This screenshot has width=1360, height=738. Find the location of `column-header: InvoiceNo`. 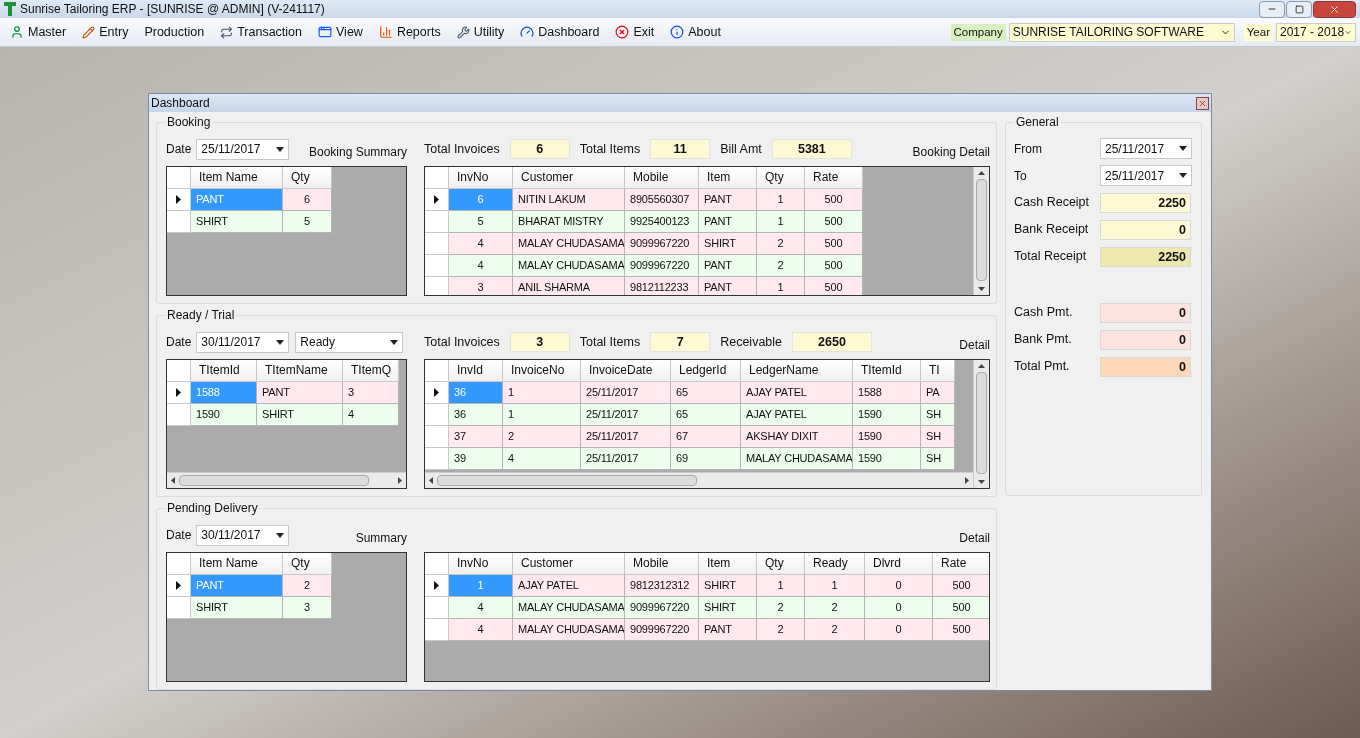

column-header: InvoiceNo is located at coordinates (542, 371).